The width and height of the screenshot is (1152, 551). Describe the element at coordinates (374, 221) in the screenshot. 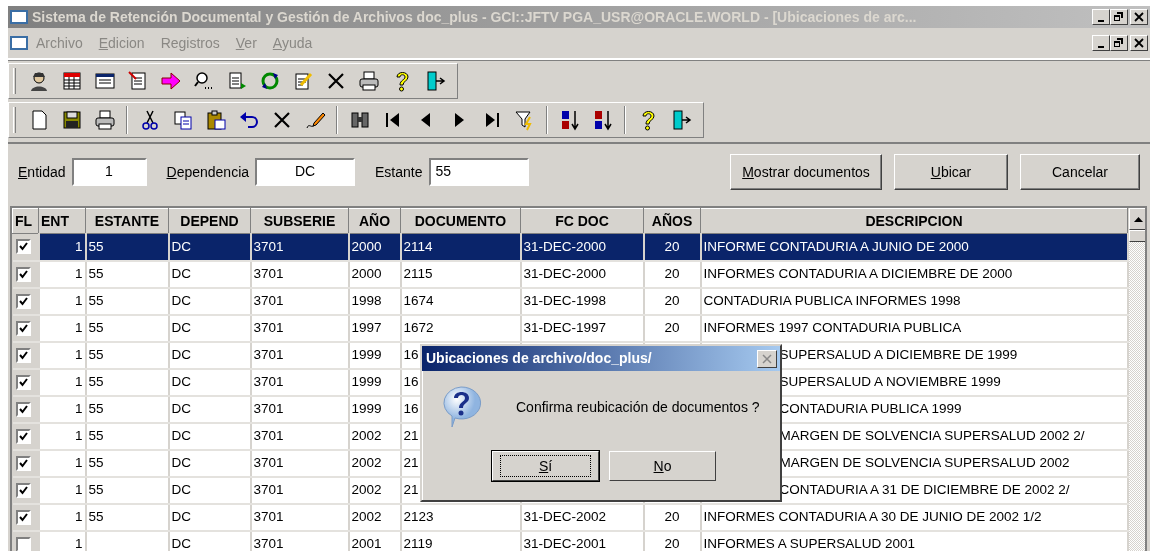

I see `column-header: AÑO` at that location.